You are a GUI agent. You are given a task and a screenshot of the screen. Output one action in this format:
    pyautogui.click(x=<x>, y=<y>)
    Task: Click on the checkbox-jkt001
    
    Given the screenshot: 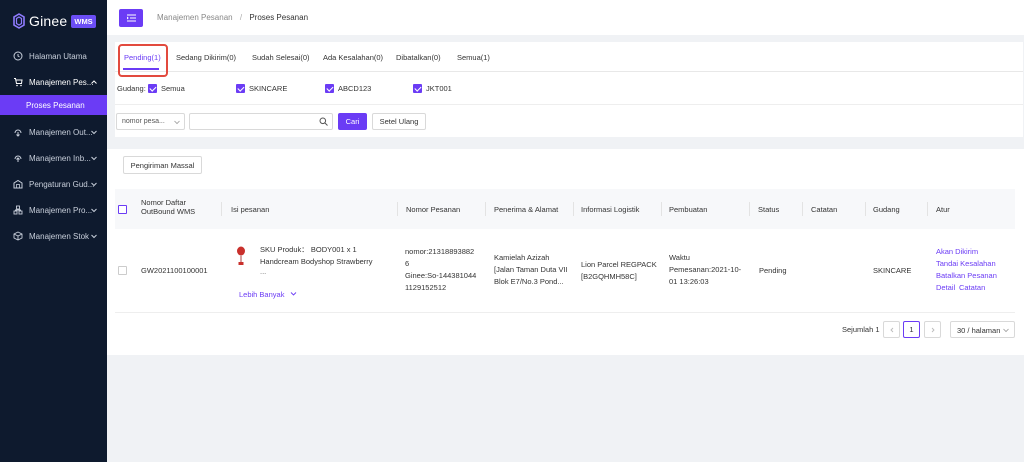 What is the action you would take?
    pyautogui.click(x=417, y=88)
    